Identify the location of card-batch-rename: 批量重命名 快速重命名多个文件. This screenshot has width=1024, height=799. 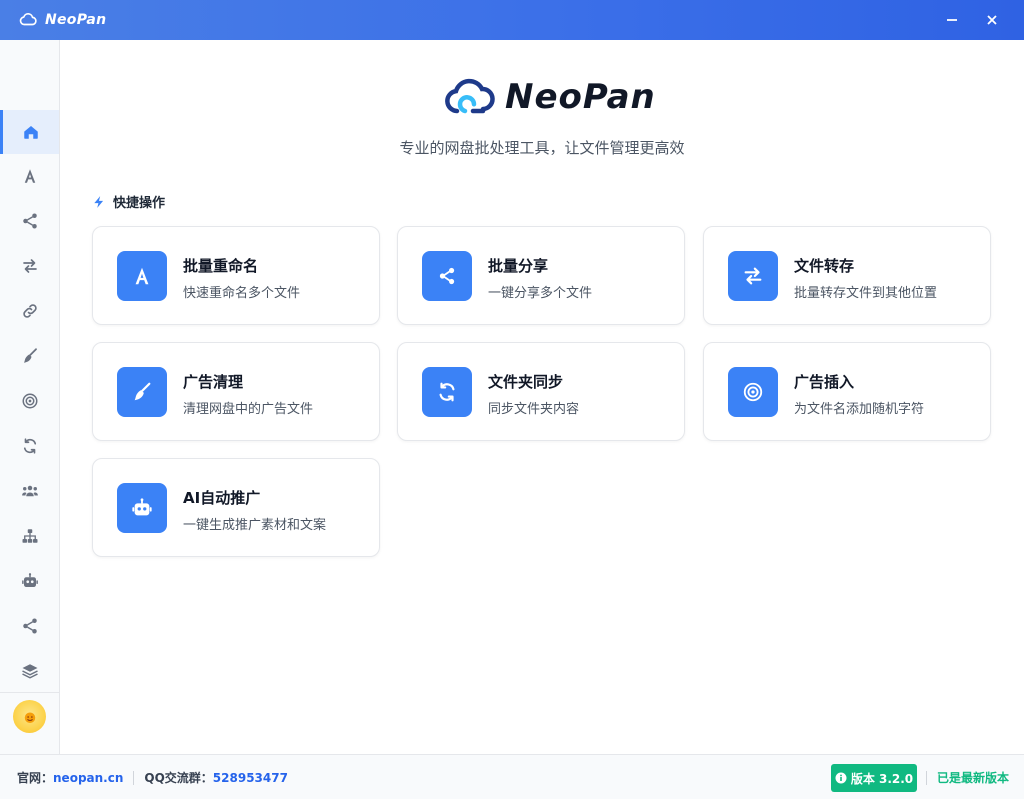
(236, 275).